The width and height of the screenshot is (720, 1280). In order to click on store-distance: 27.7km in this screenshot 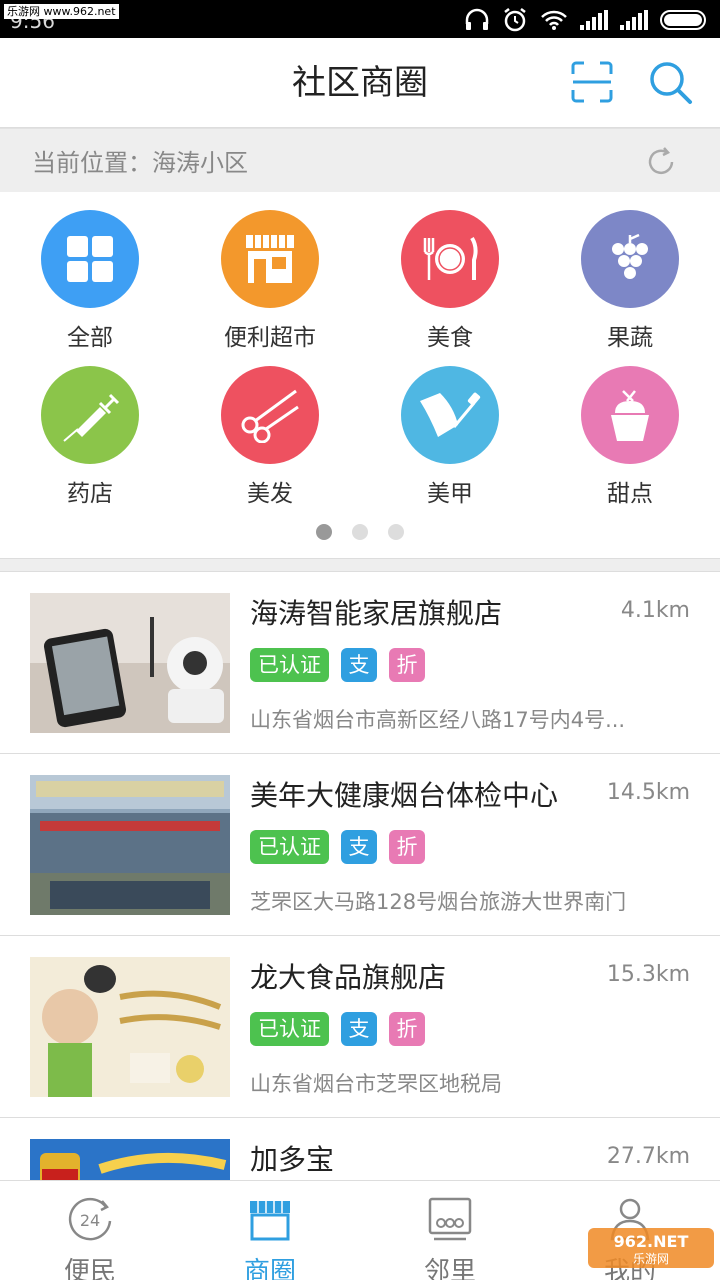, I will do `click(648, 1156)`.